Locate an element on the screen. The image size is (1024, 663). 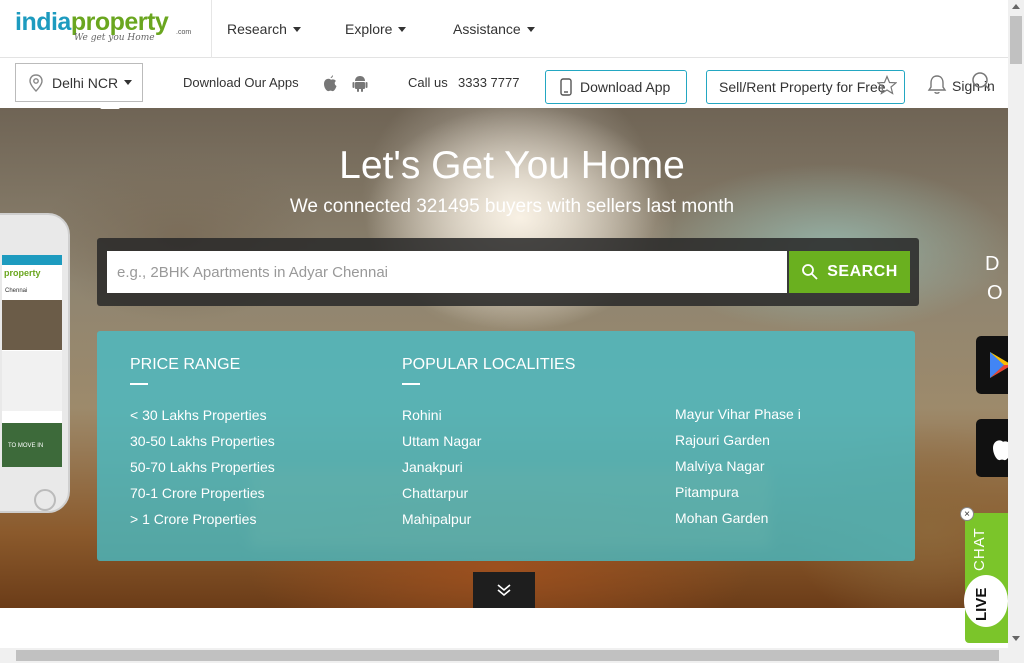
download-apps-label: Download Our Apps is located at coordinates (241, 82).